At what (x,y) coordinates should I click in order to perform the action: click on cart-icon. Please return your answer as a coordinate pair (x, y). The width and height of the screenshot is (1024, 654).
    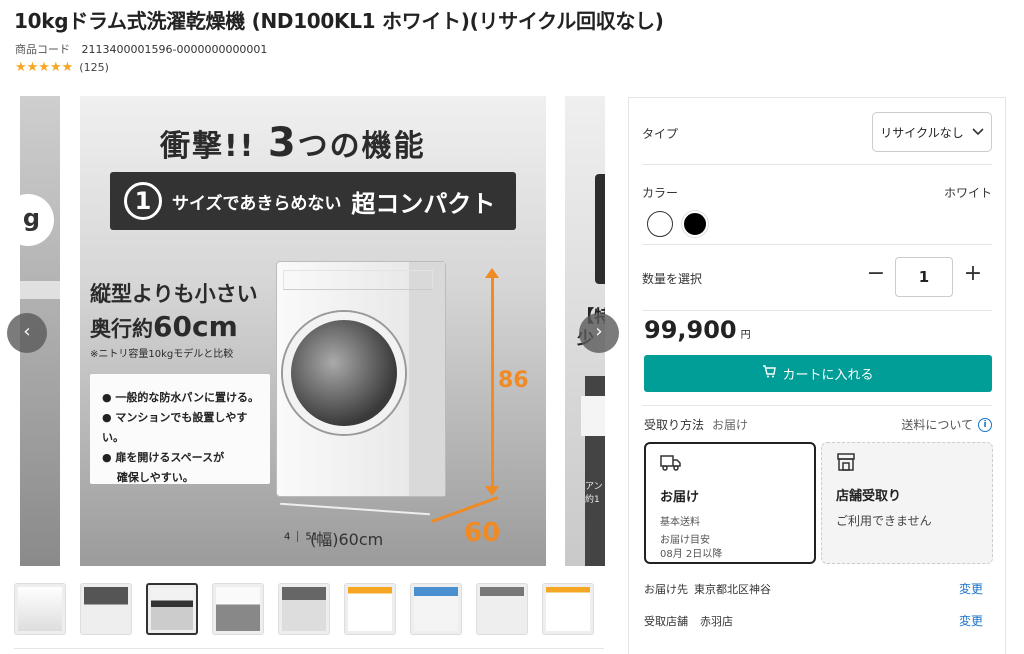
    Looking at the image, I should click on (769, 373).